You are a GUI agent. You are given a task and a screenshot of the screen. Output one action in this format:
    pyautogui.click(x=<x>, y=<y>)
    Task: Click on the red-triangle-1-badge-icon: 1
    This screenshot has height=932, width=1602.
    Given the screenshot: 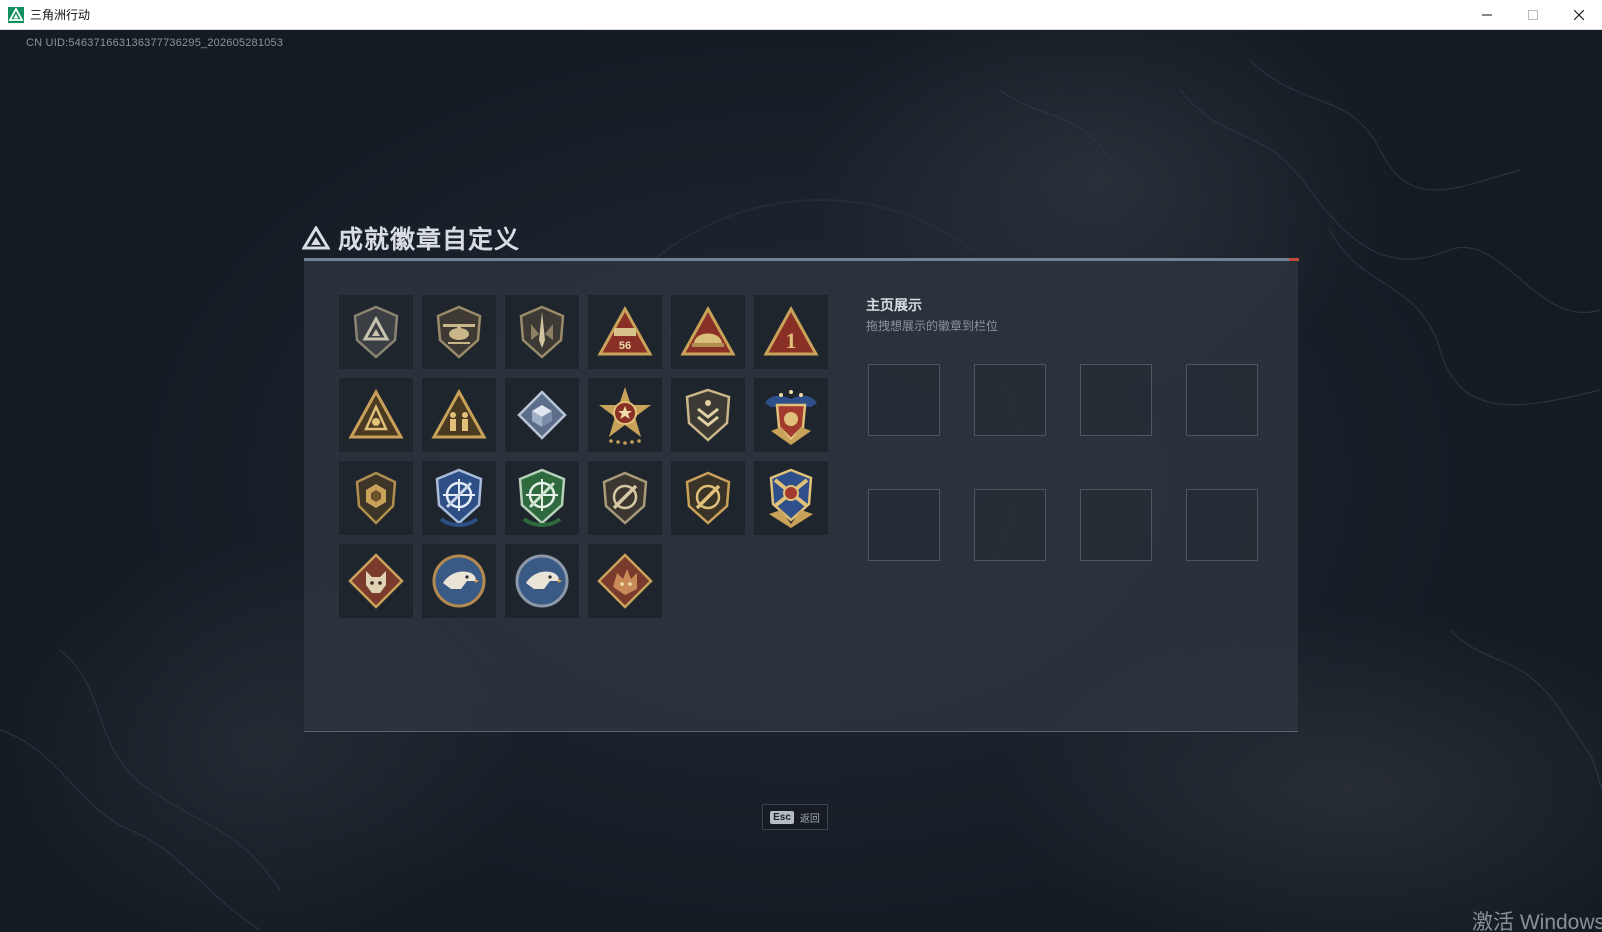 What is the action you would take?
    pyautogui.click(x=791, y=331)
    